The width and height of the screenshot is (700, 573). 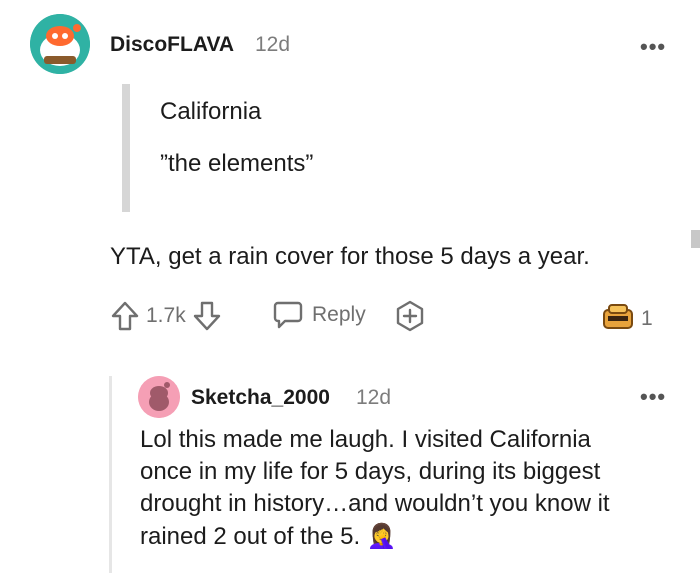 I want to click on reply-label: Reply, so click(x=339, y=314).